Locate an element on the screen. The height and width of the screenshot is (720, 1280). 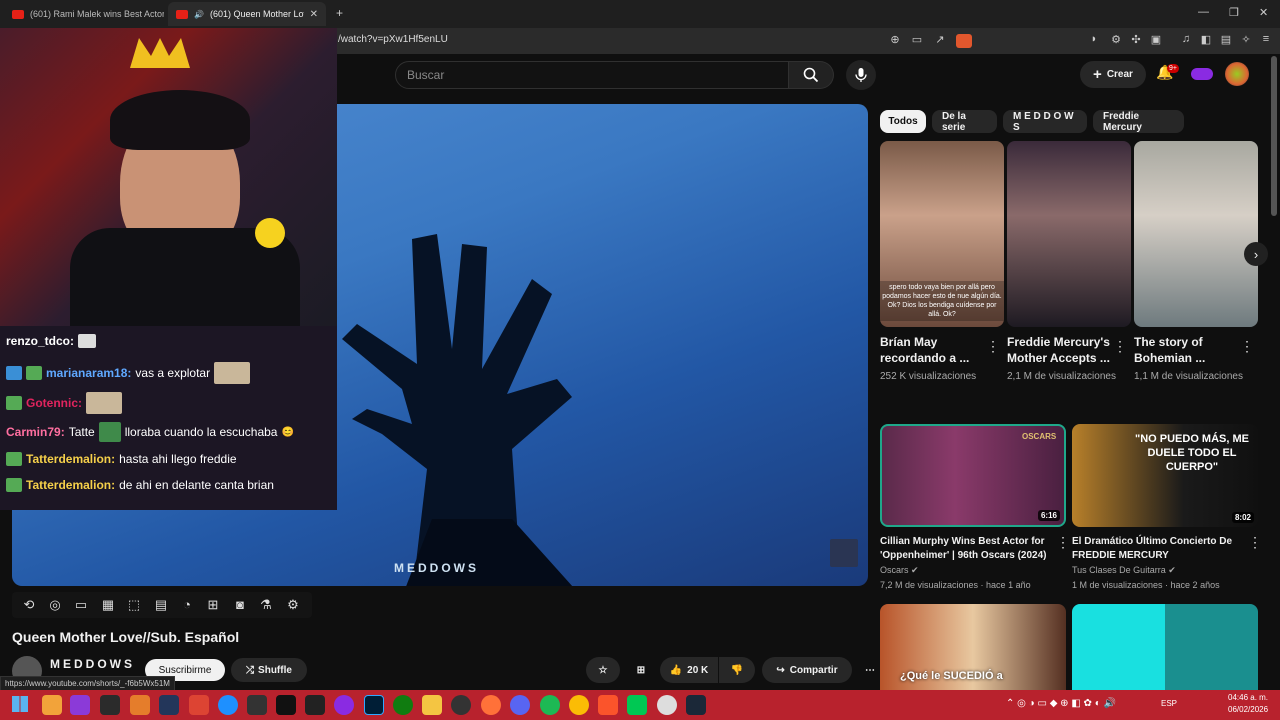
video-thumbnail: ¿Qué le SUCEDIÓ a is located at coordinates (973, 647).